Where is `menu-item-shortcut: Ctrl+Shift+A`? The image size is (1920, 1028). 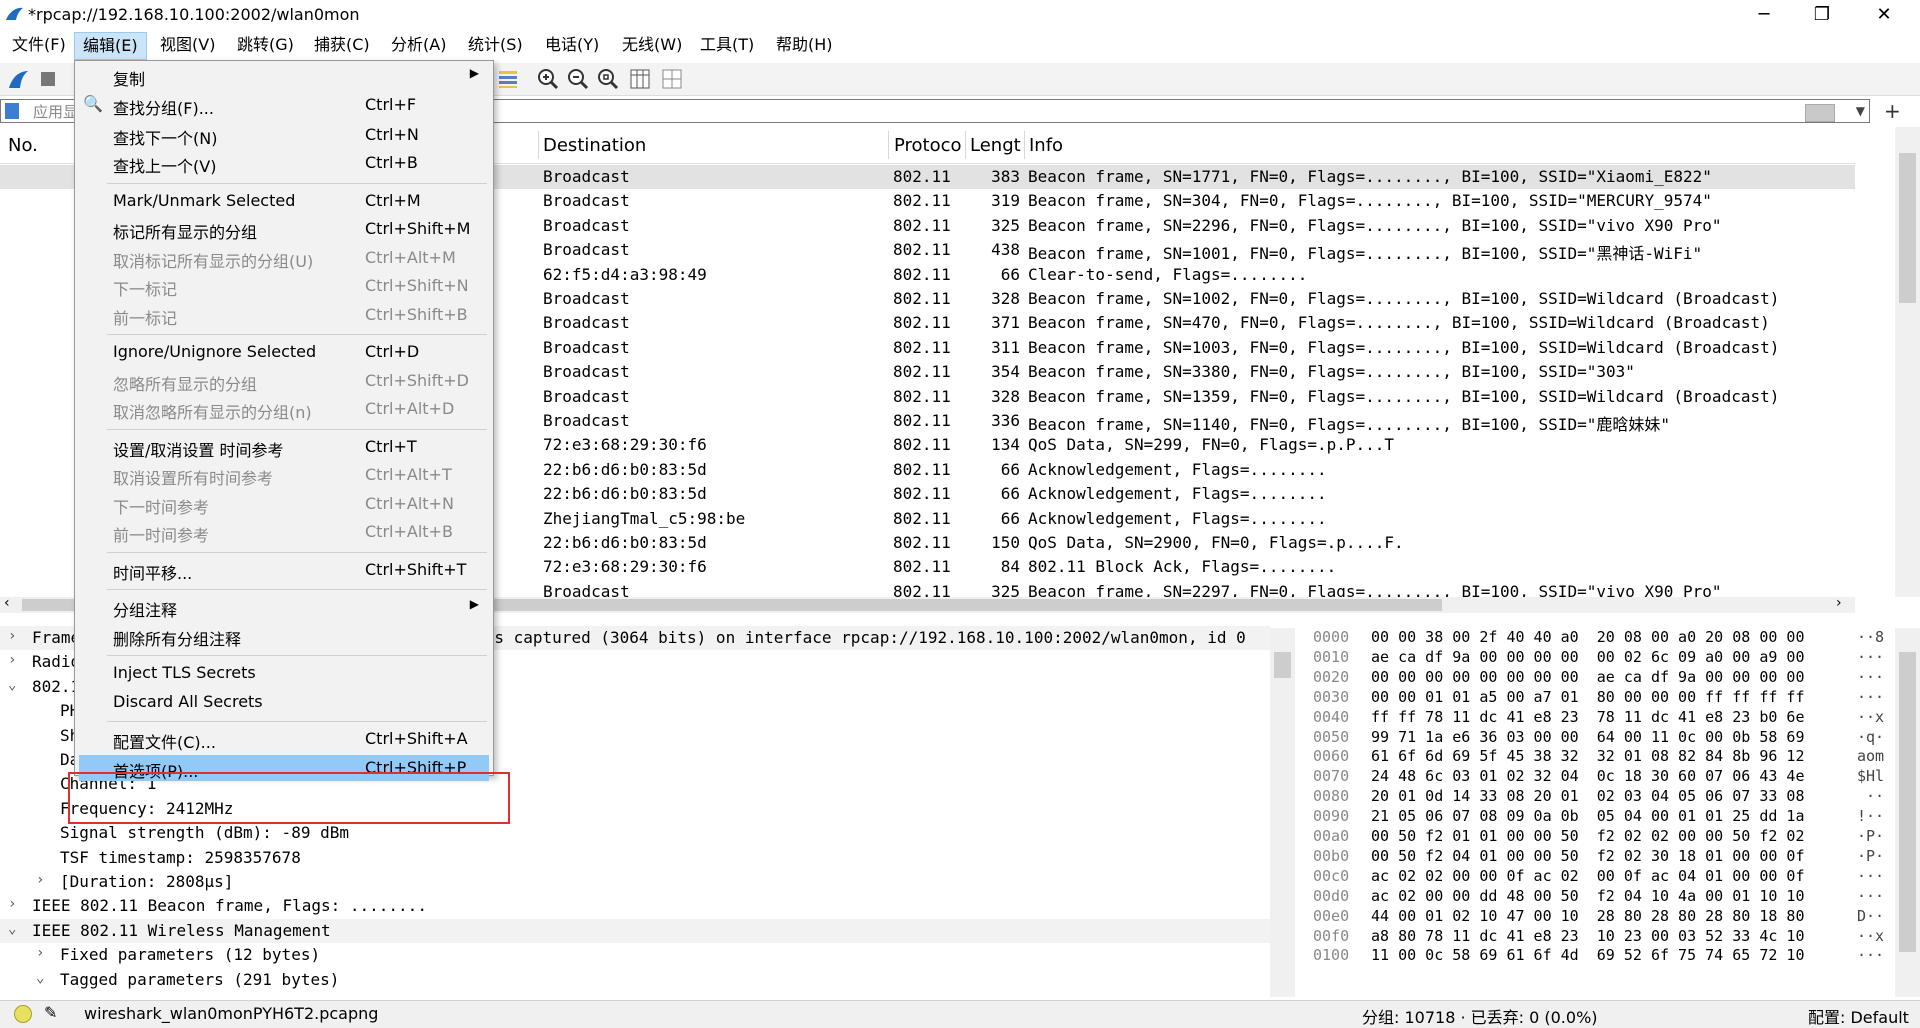 menu-item-shortcut: Ctrl+Shift+A is located at coordinates (416, 738).